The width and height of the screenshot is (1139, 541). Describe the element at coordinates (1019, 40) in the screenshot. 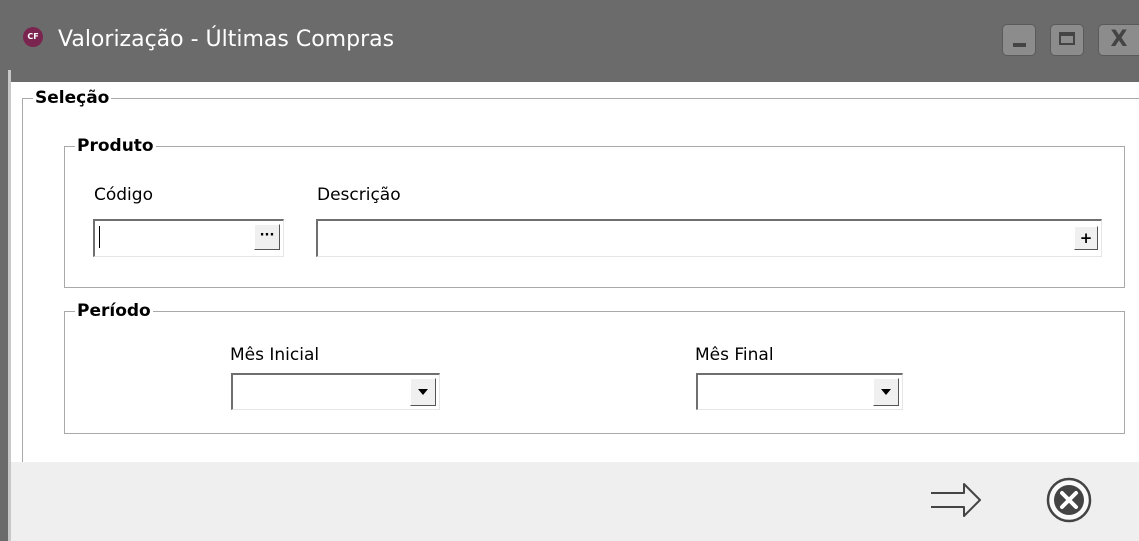

I see `minimize-button` at that location.